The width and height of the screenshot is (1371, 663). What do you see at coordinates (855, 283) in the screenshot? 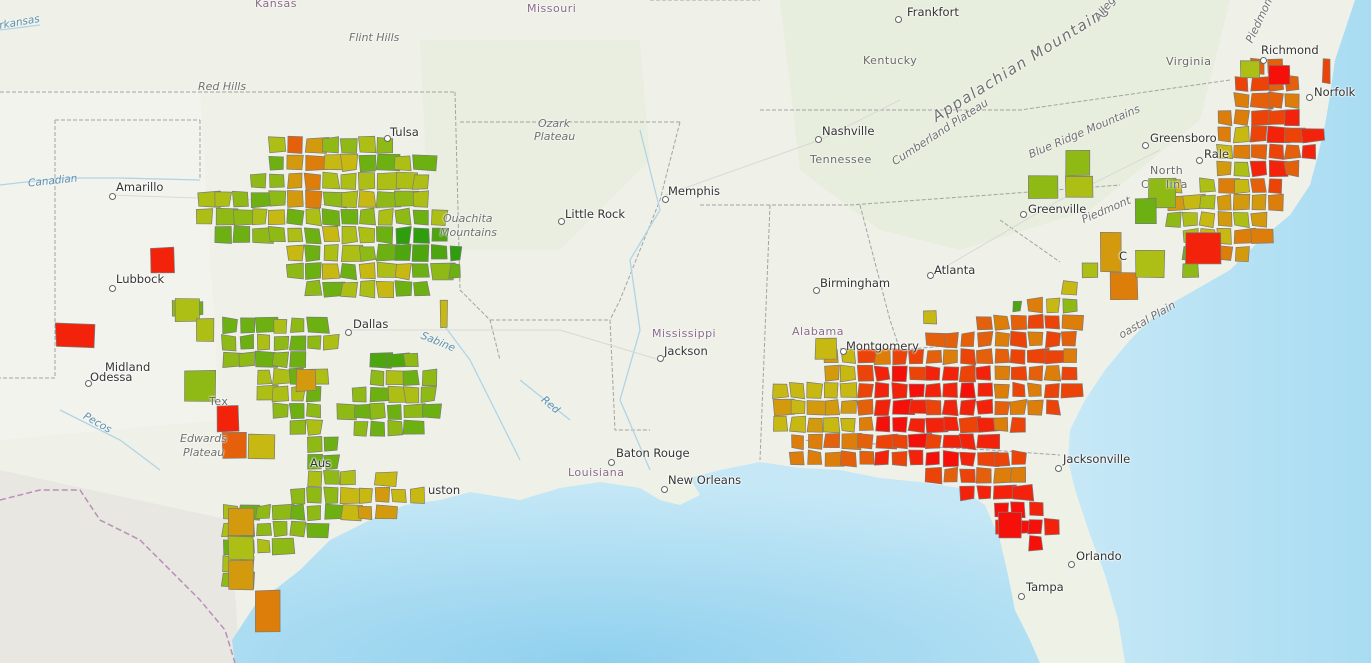
I see `city-label-birmingham: Birmingham` at bounding box center [855, 283].